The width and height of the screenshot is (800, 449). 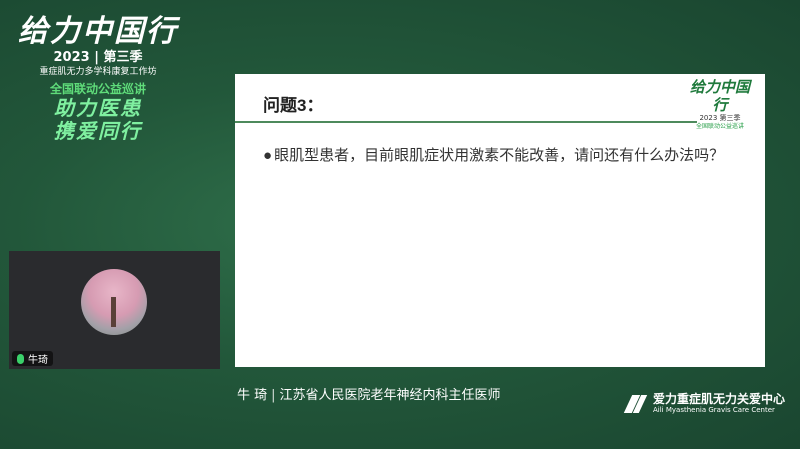 I want to click on question-text-block: ● 眼肌型患者，目前眼肌症状用激素不能改善，请问还有什么办法吗？, so click(x=503, y=156).